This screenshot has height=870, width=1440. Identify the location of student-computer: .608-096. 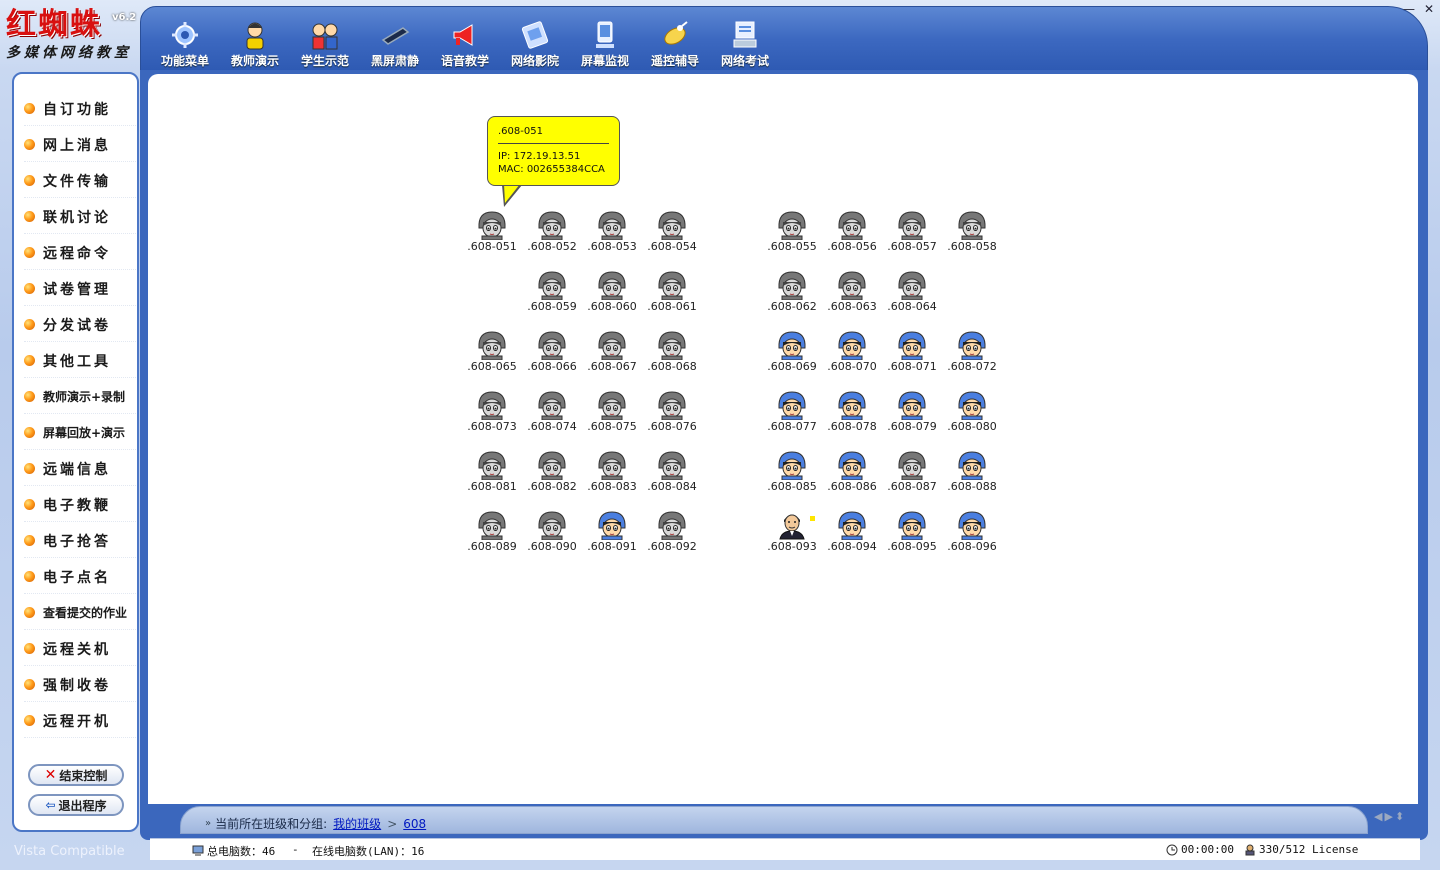
(972, 536).